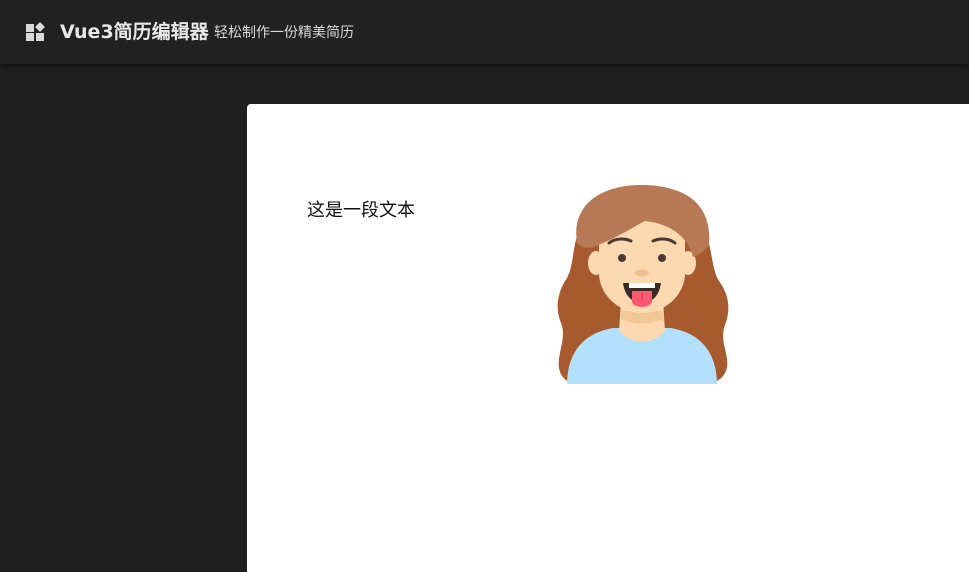  What do you see at coordinates (361, 211) in the screenshot?
I see `text-block: 这是一段文本` at bounding box center [361, 211].